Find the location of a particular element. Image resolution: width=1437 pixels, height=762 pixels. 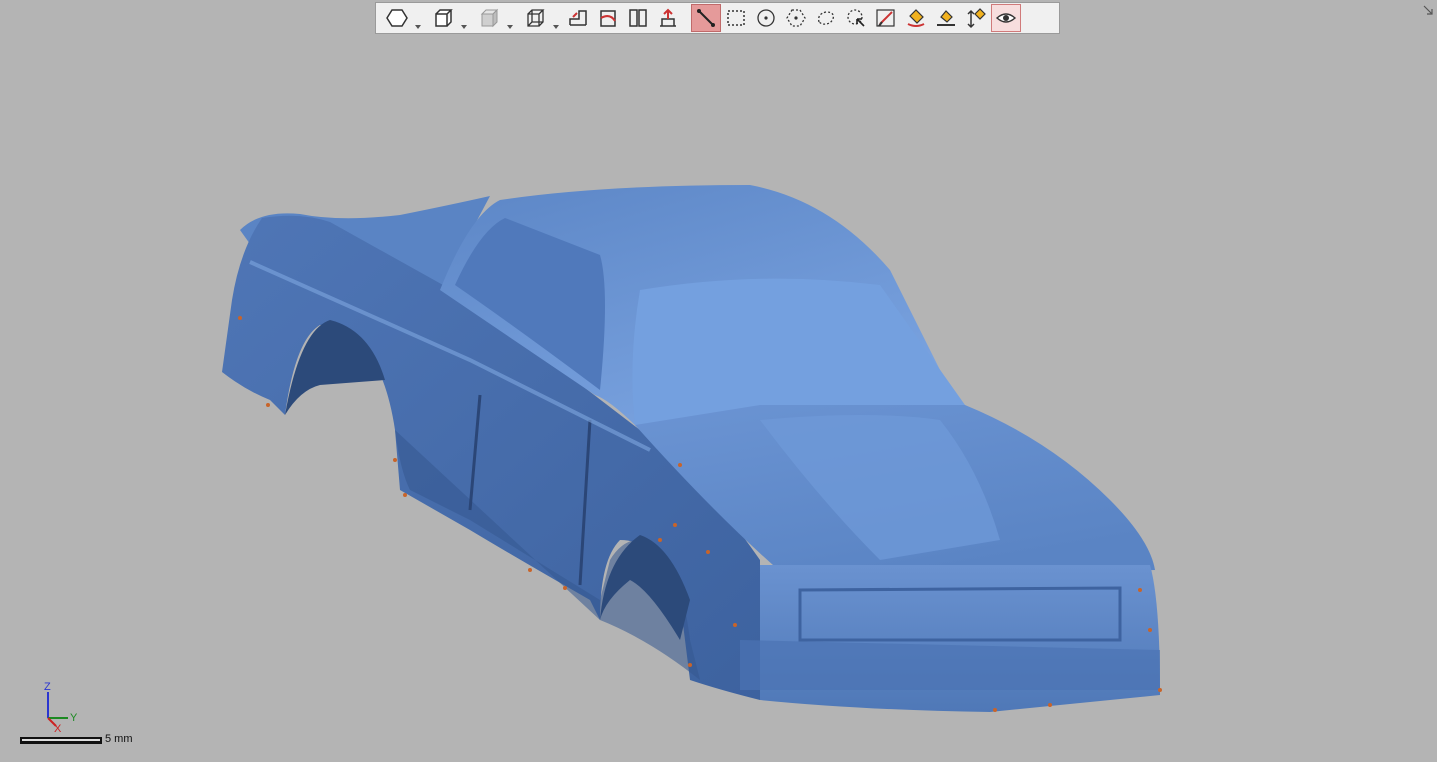

wireframe-cube-icon is located at coordinates (540, 18).